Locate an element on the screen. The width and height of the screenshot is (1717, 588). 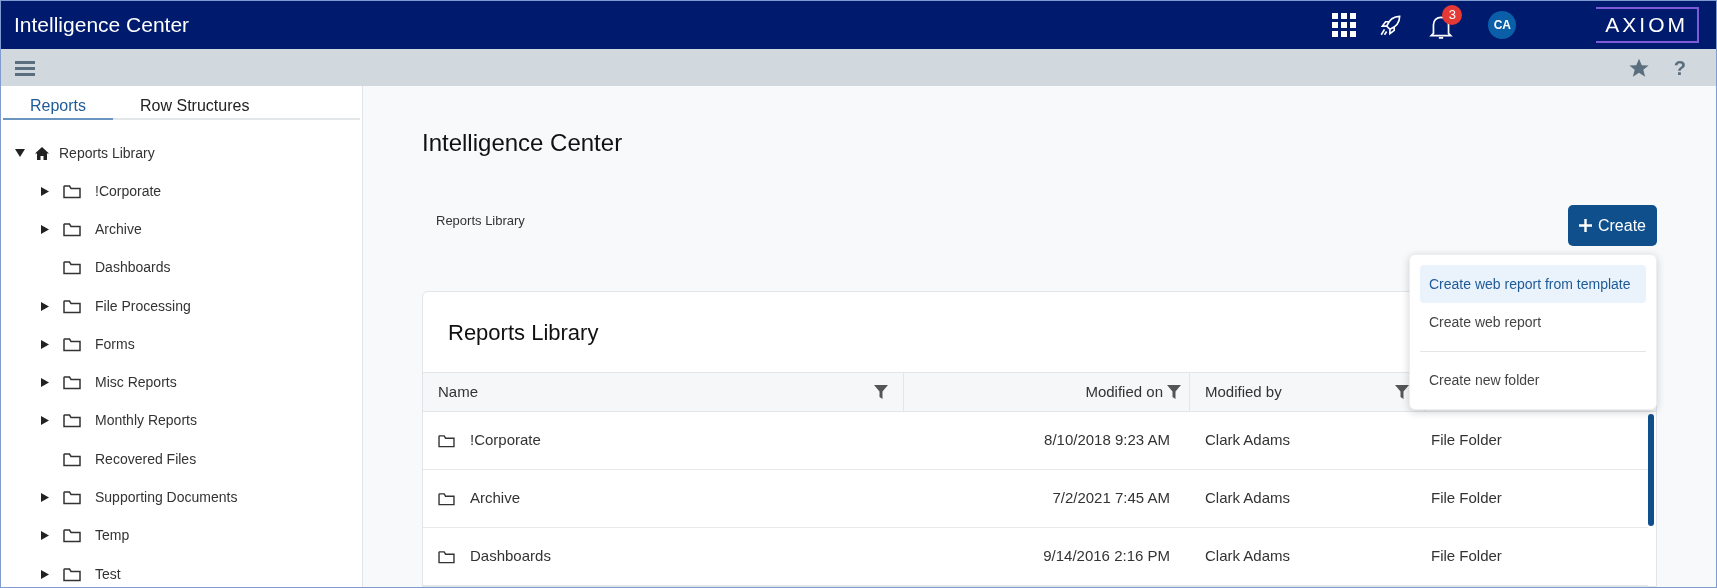
tree-row: Forms is located at coordinates (188, 344).